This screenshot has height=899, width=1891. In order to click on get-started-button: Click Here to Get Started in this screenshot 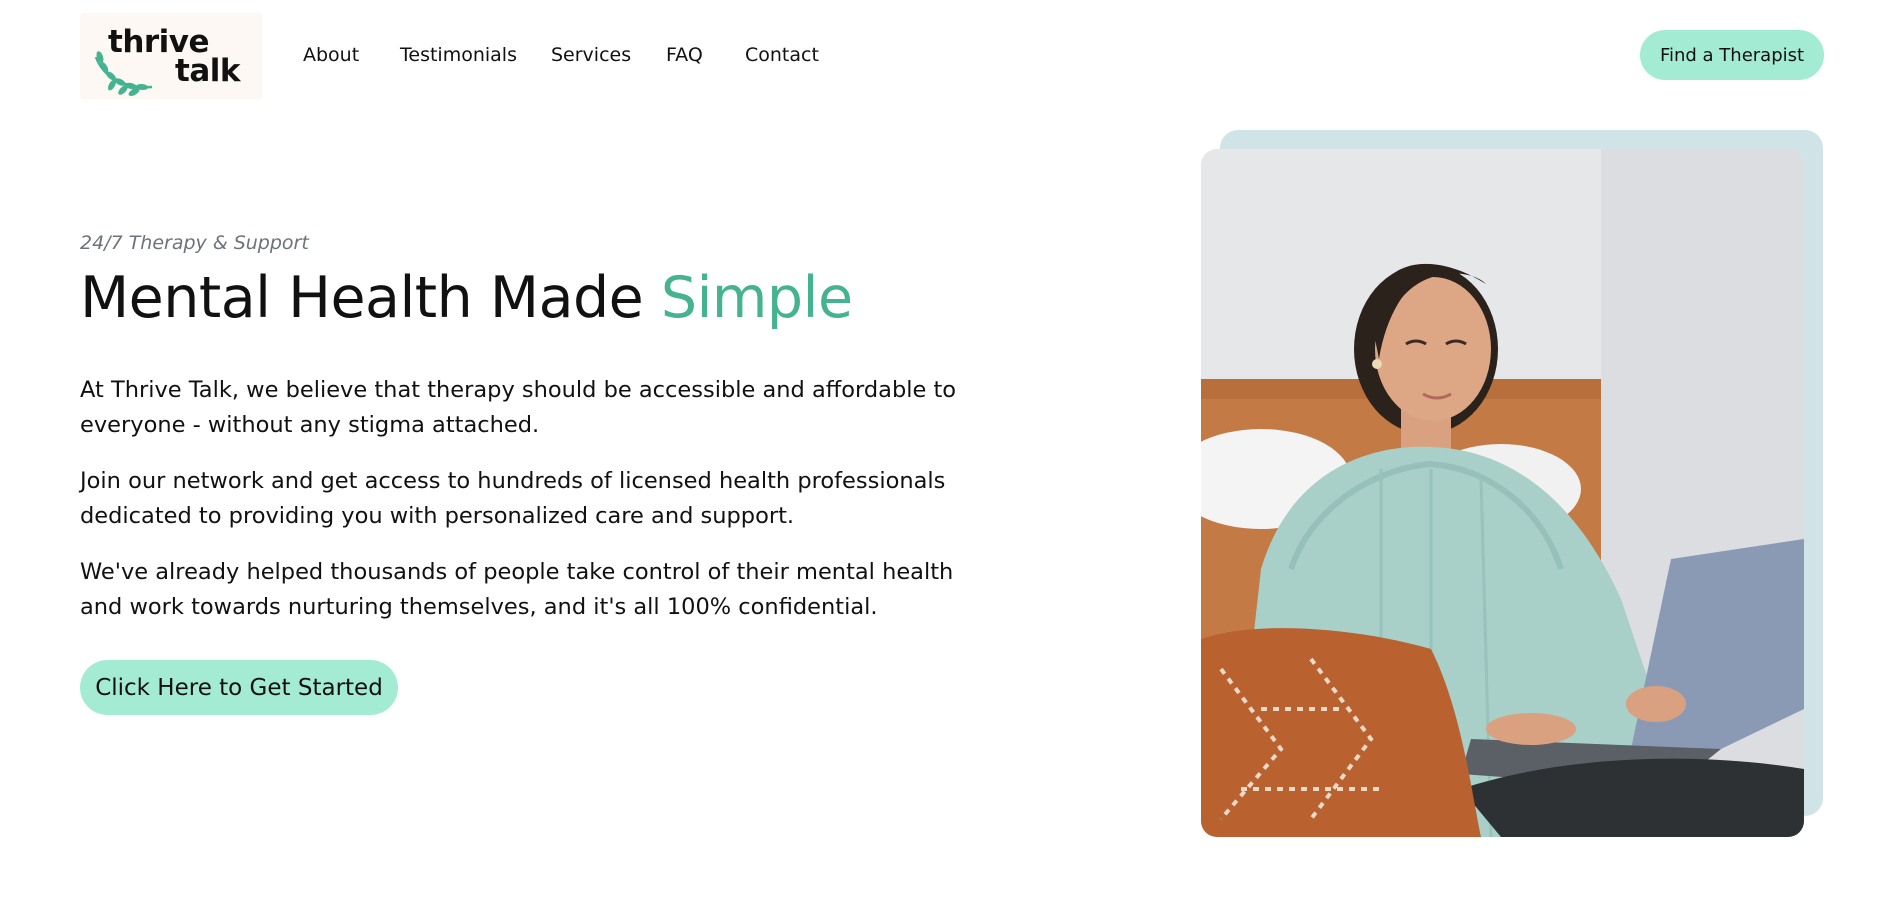, I will do `click(239, 687)`.